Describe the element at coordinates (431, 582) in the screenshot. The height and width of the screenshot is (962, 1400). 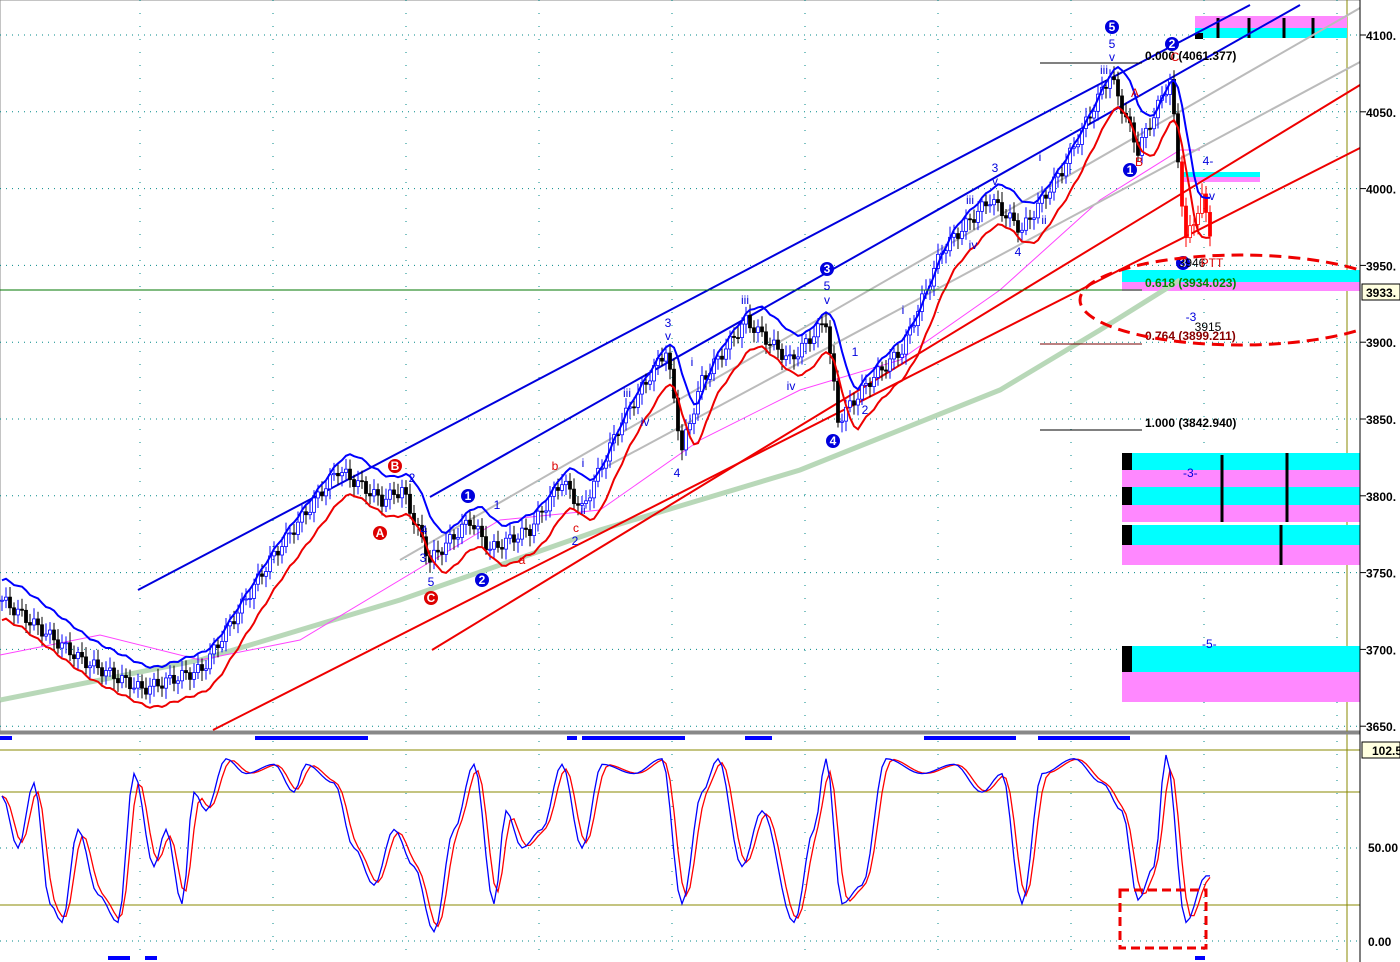
I see `wave-label: 5` at that location.